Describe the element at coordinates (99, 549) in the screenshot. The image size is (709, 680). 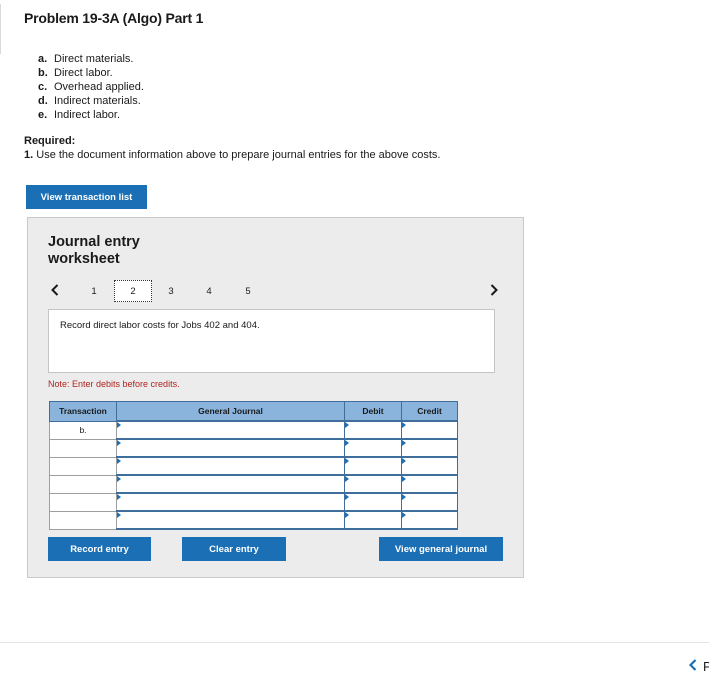
I see `record-entry-button: Record entry` at that location.